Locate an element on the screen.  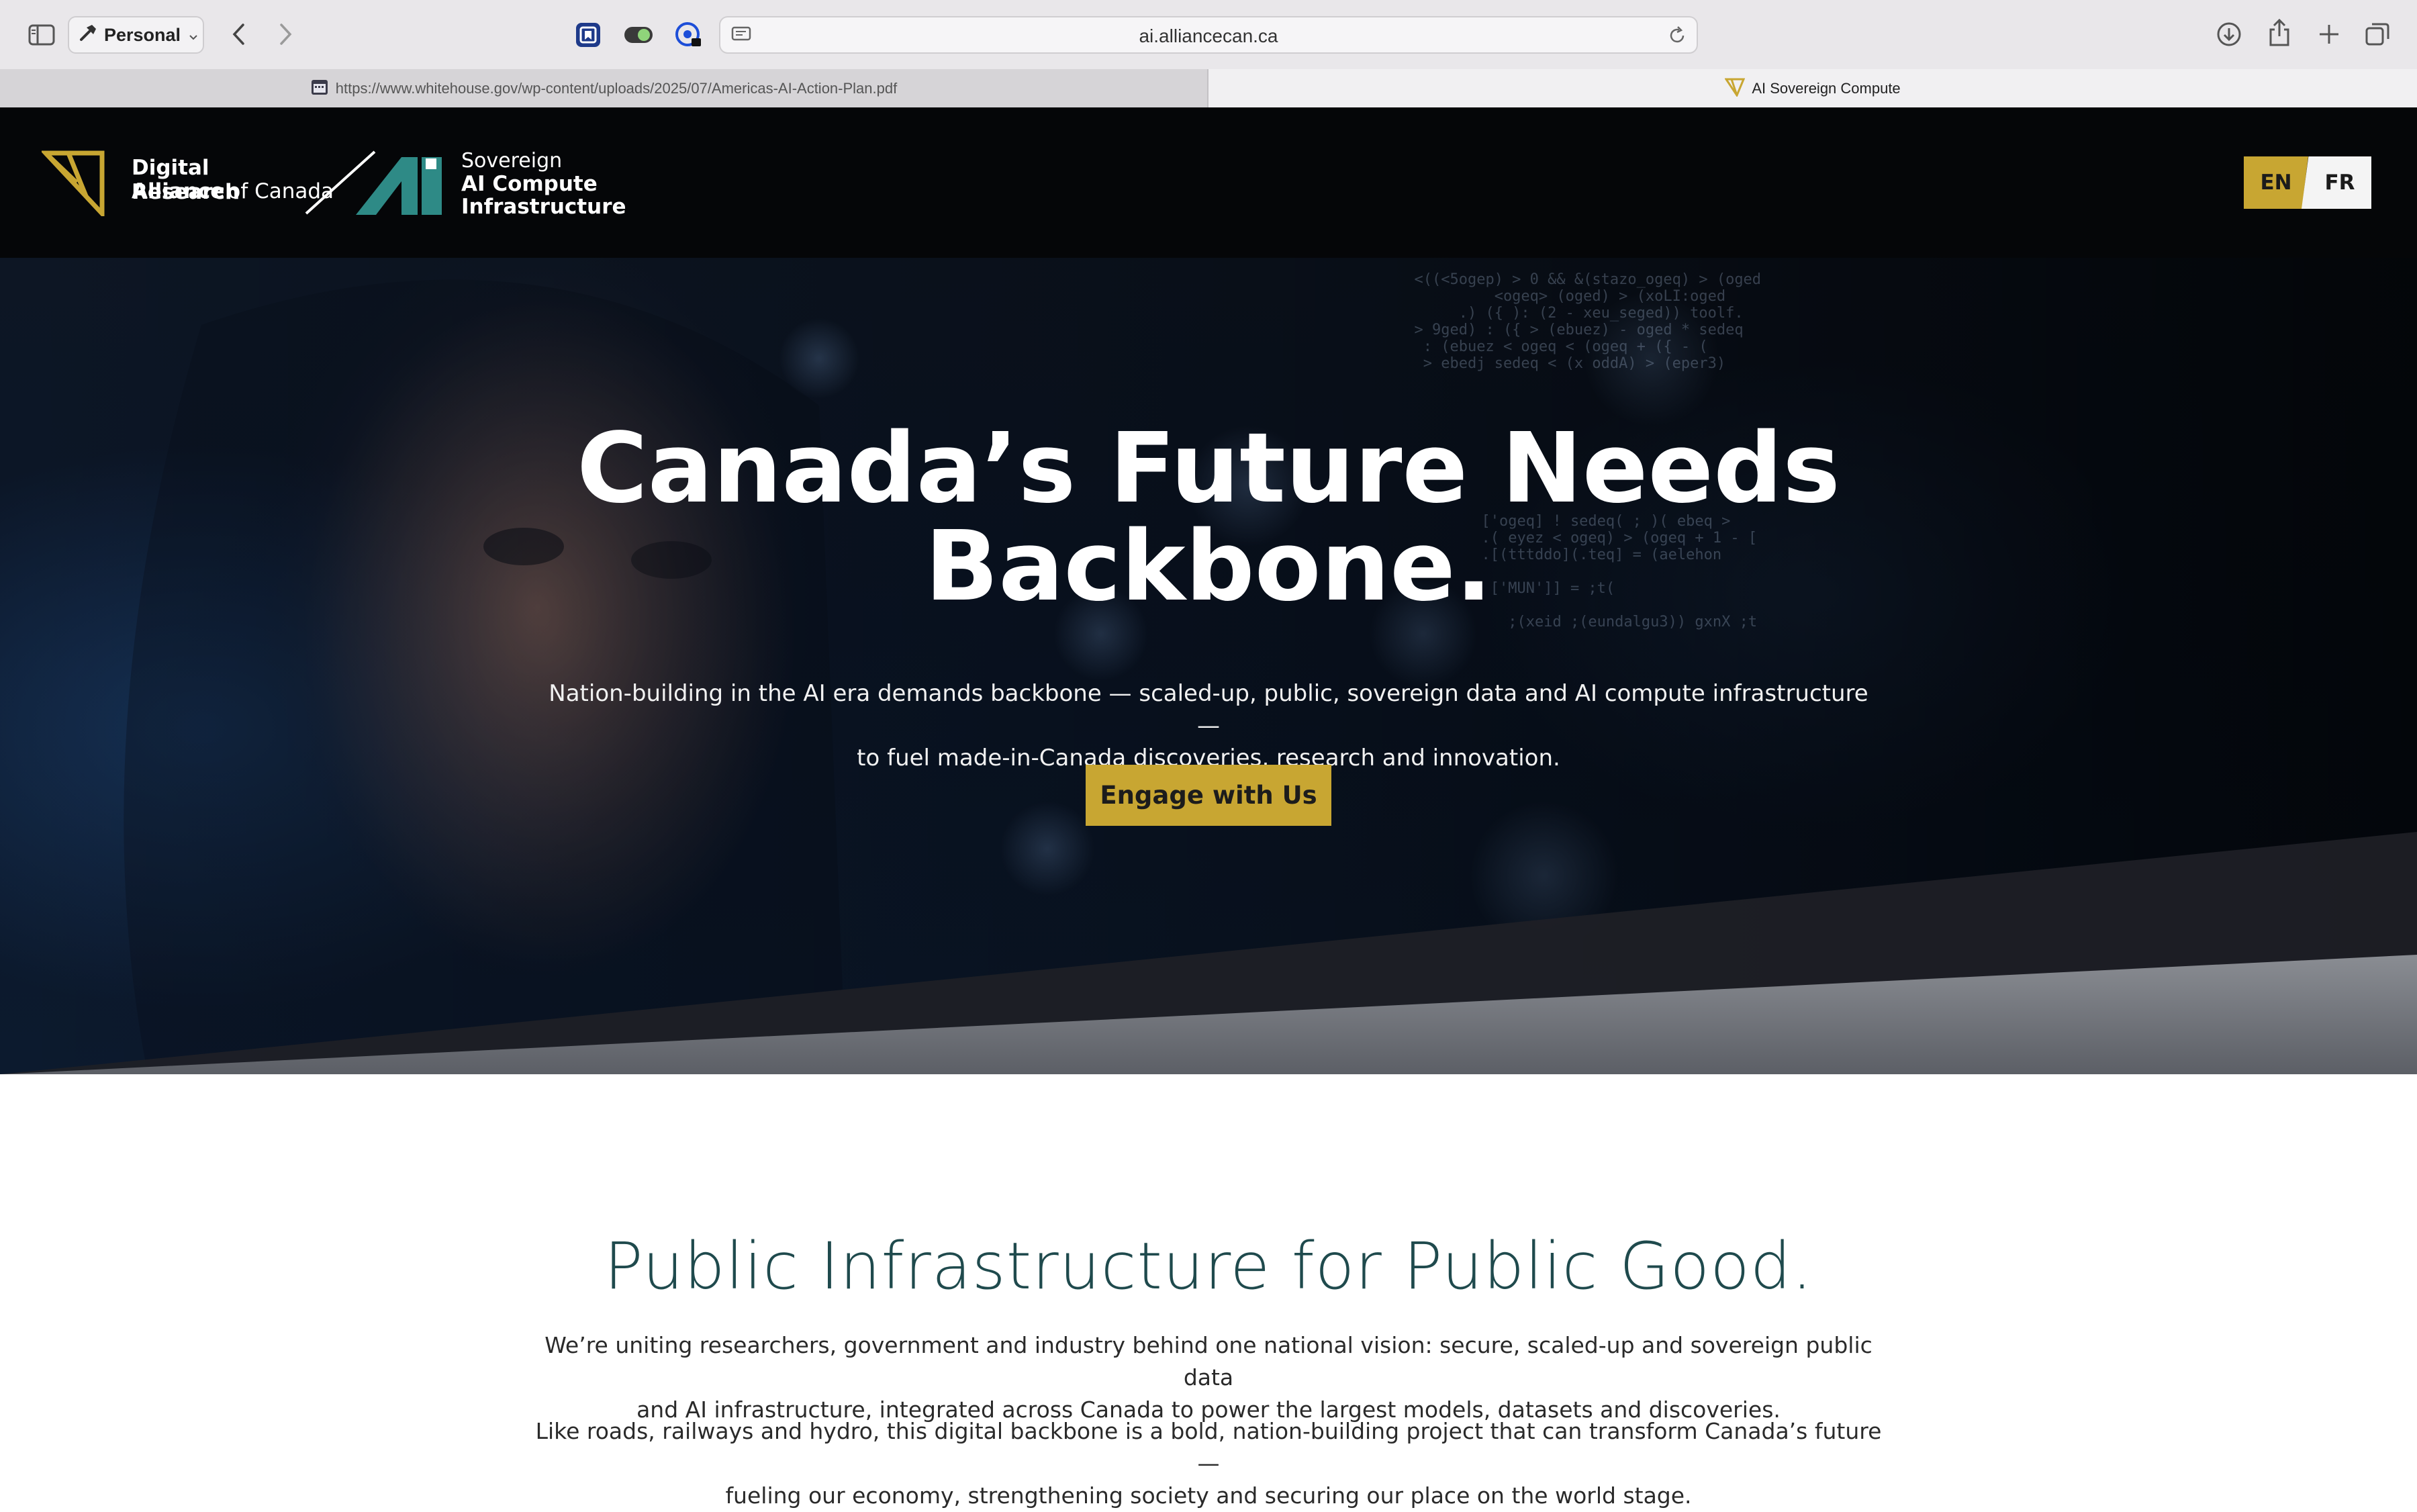
profile-button: Personal is located at coordinates (136, 35).